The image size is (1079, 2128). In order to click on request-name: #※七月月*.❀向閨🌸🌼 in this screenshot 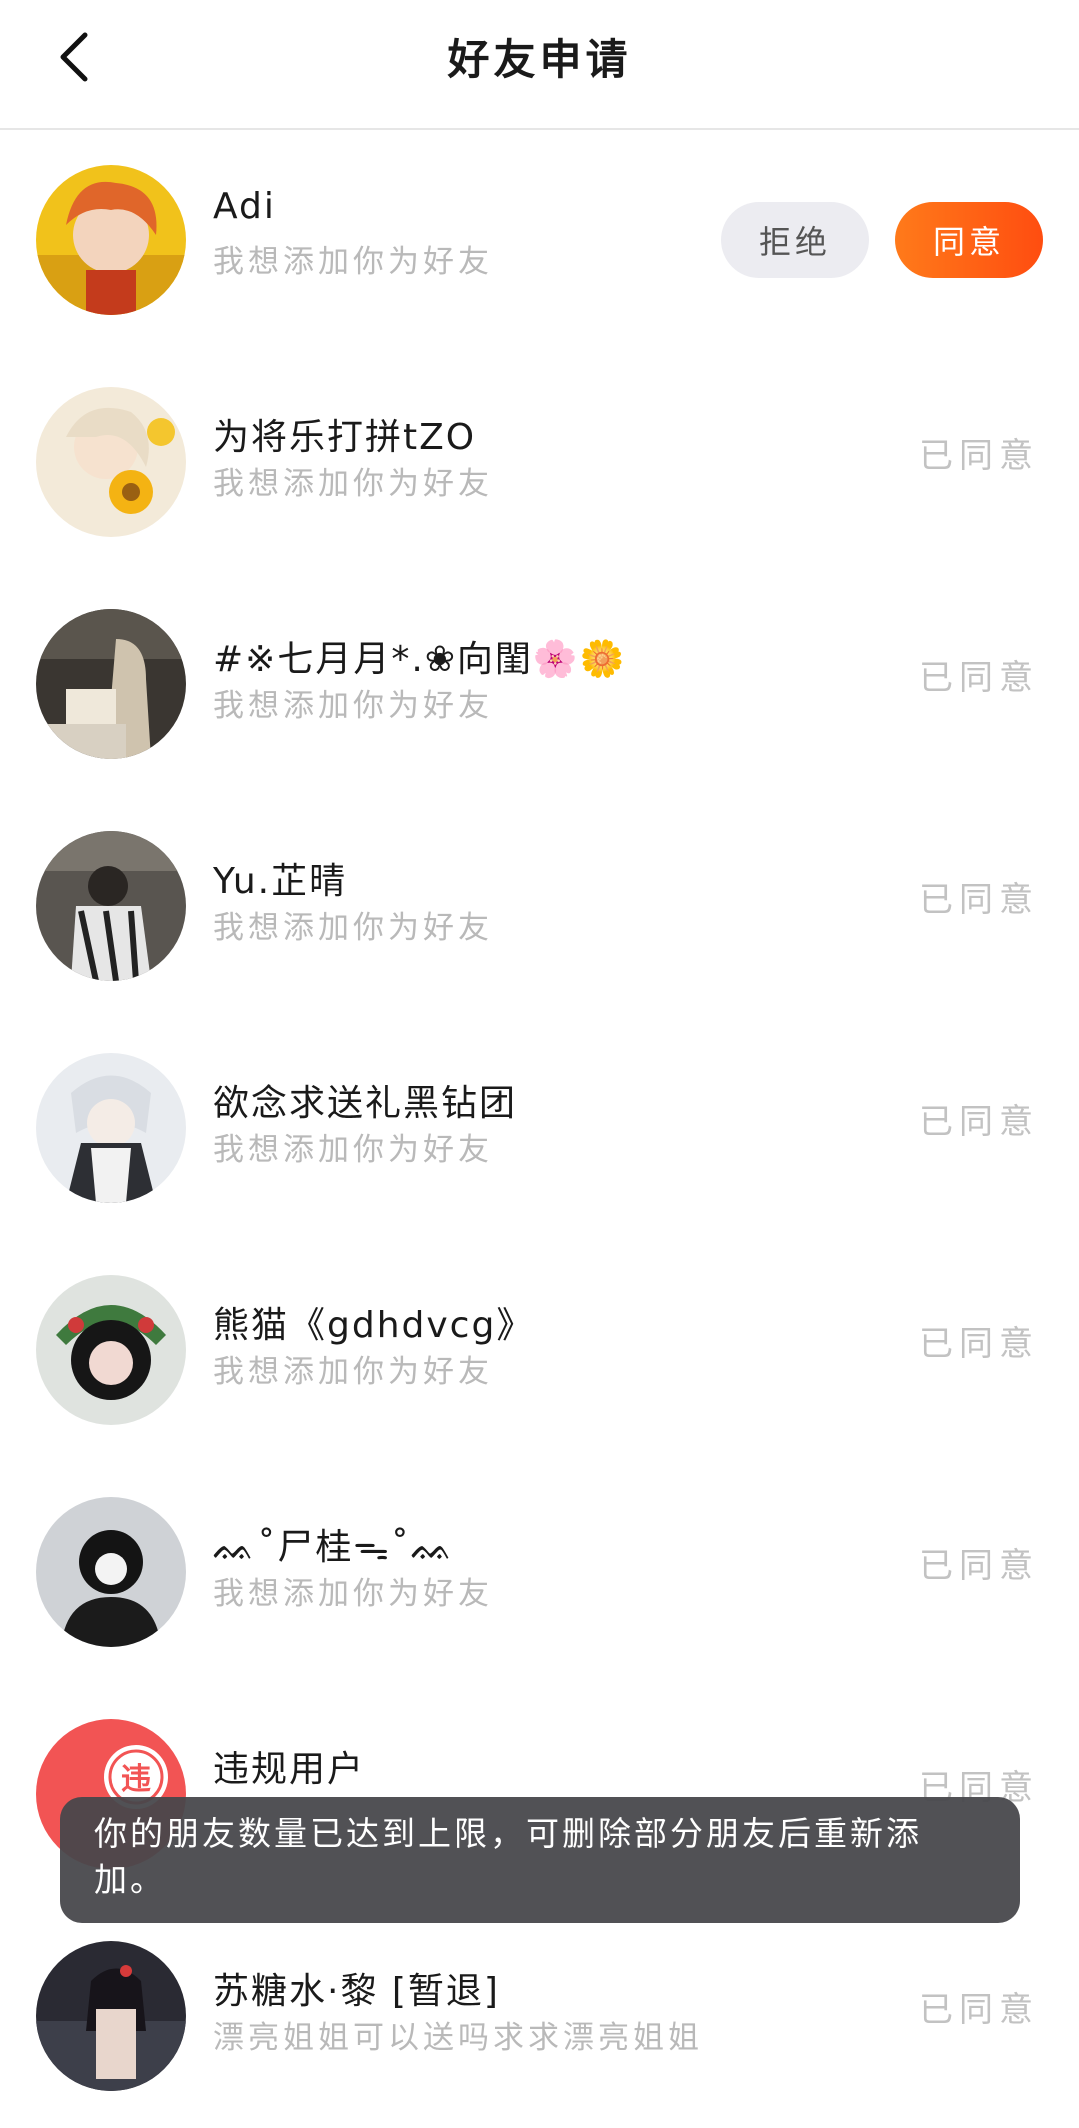, I will do `click(420, 659)`.